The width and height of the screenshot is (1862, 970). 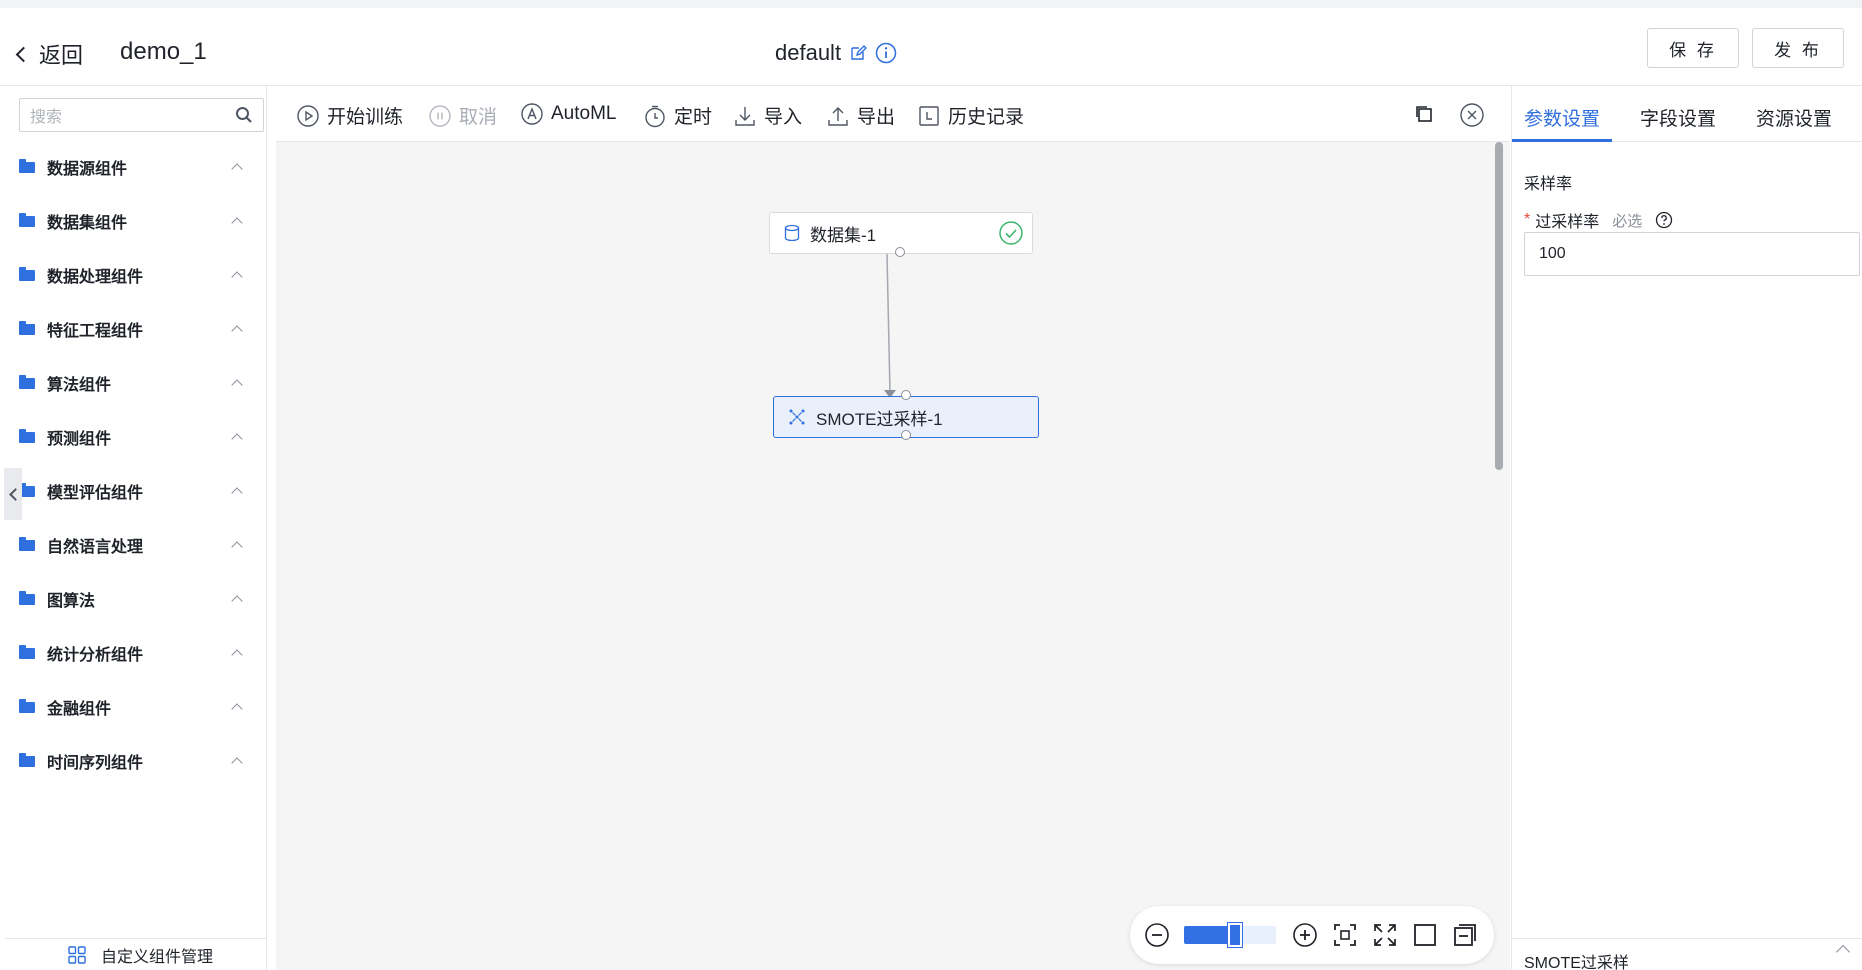 What do you see at coordinates (767, 115) in the screenshot?
I see `import-button: 导入` at bounding box center [767, 115].